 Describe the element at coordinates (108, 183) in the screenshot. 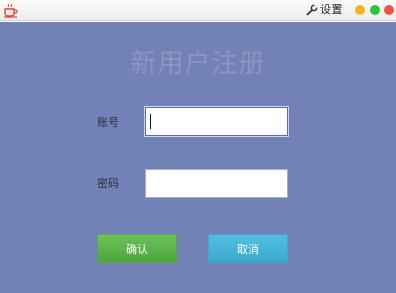

I see `password-label: 密码` at that location.